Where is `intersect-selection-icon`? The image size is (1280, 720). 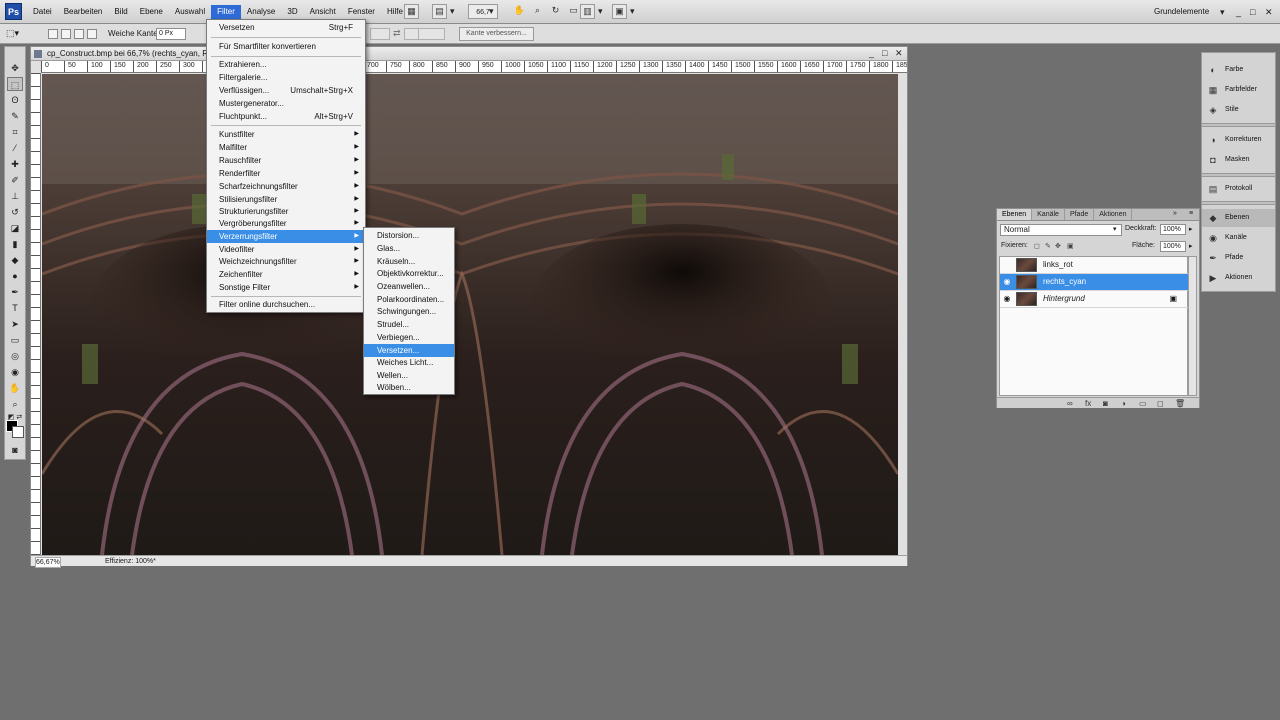
intersect-selection-icon is located at coordinates (92, 34).